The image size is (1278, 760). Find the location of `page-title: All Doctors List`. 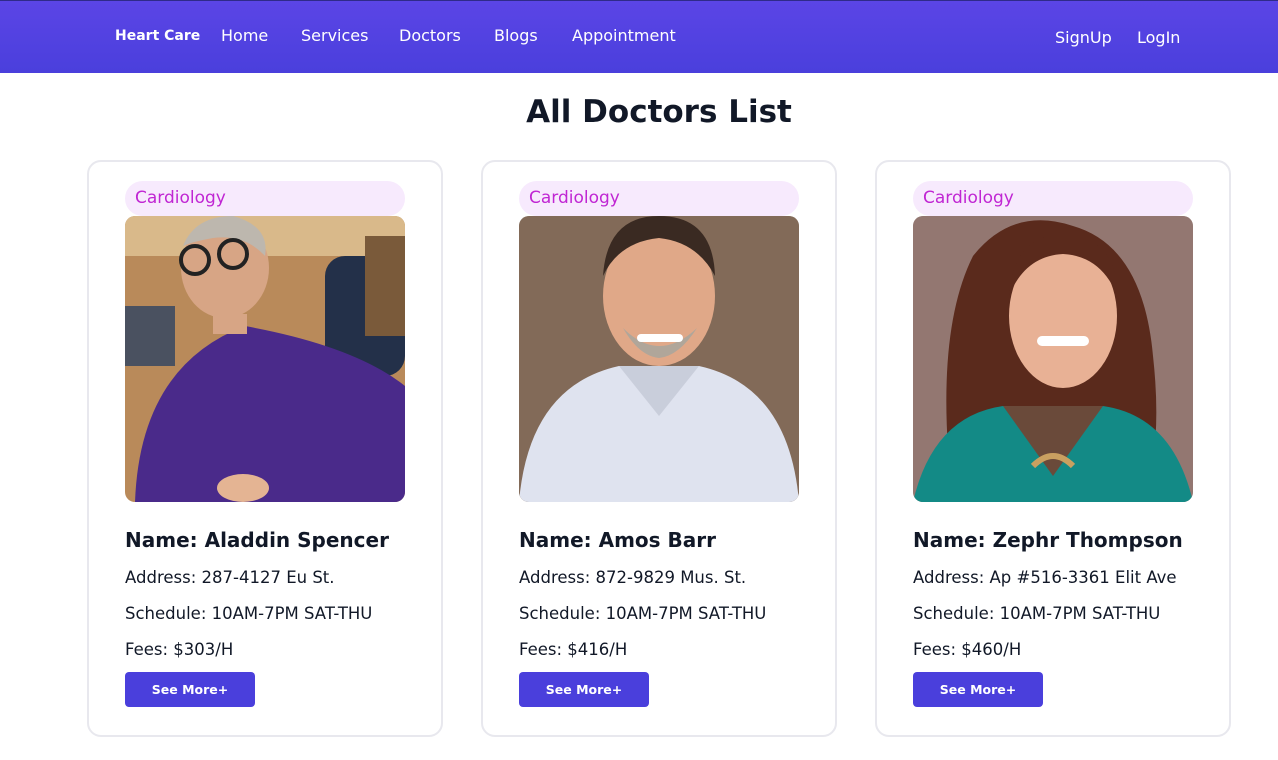

page-title: All Doctors List is located at coordinates (659, 112).